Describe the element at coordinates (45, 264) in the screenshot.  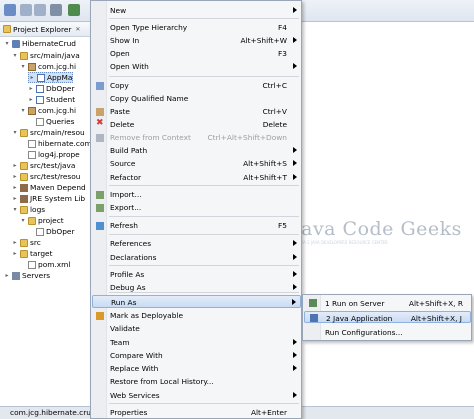
I see `tree-item: pom.xml` at that location.